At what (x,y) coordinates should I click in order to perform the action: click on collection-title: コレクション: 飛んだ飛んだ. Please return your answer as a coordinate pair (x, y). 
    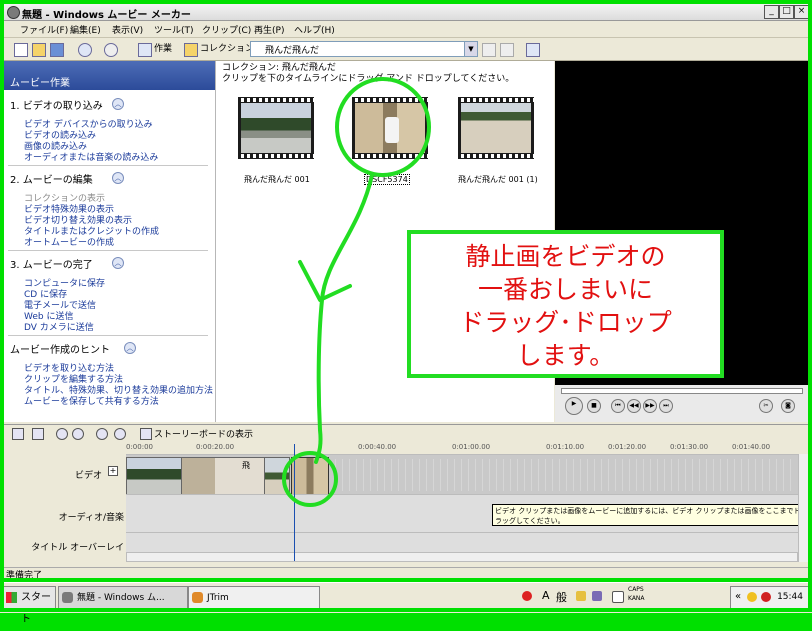
    Looking at the image, I should click on (279, 68).